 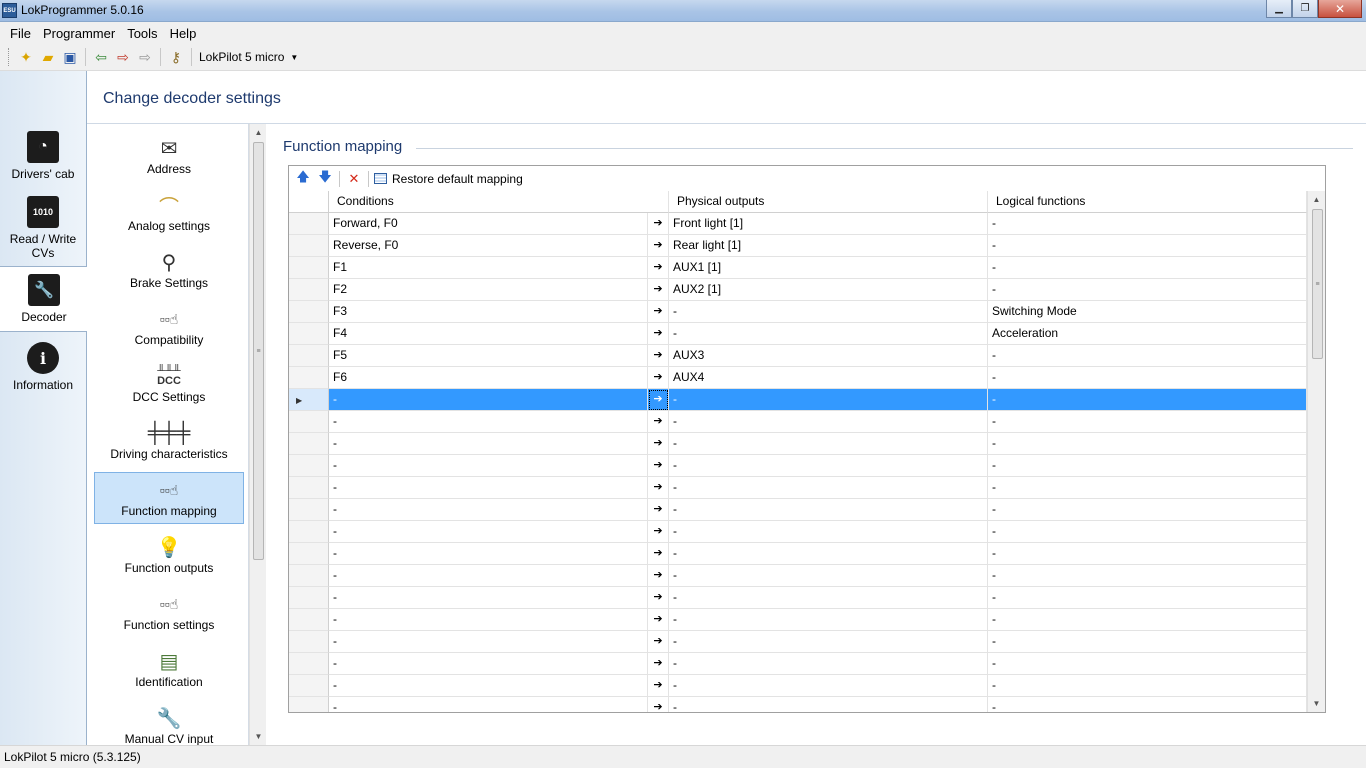 I want to click on physical-output-cell: AUX3, so click(x=828, y=356).